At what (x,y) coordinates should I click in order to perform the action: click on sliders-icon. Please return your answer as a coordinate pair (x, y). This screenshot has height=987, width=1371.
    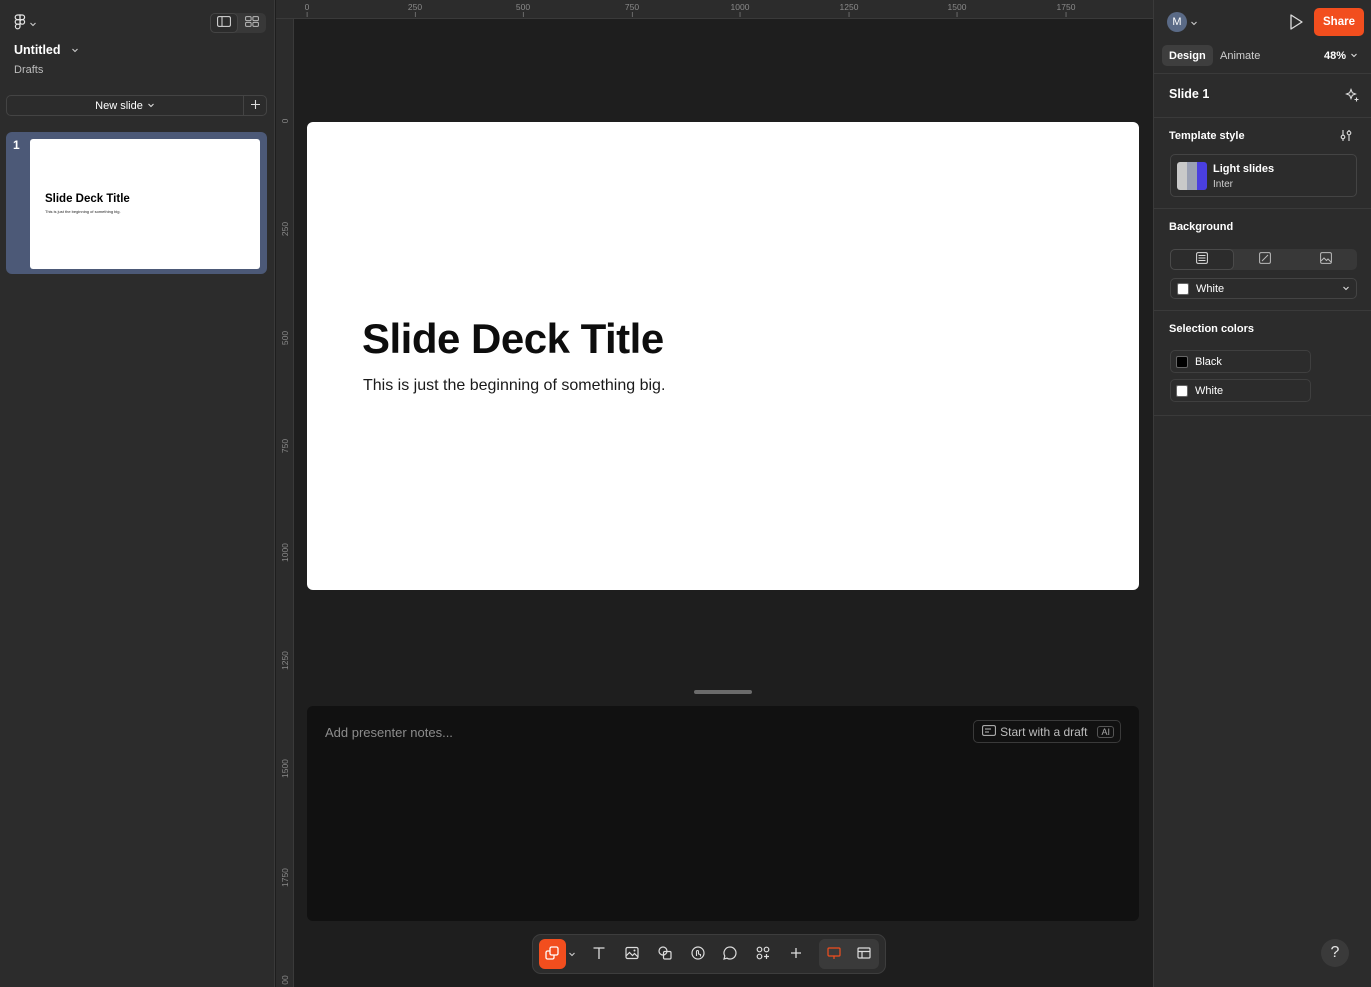
    Looking at the image, I should click on (1346, 137).